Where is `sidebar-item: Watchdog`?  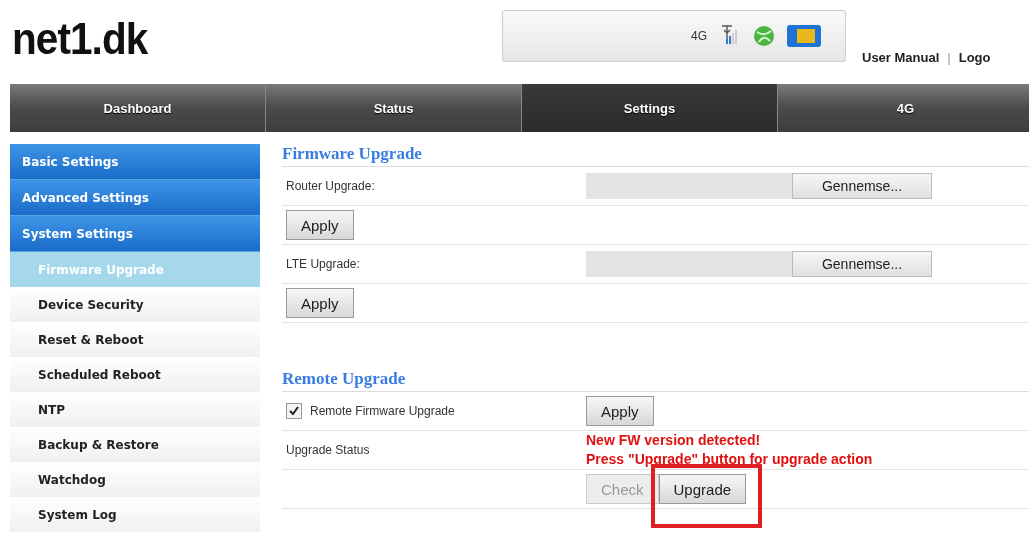
sidebar-item: Watchdog is located at coordinates (135, 479).